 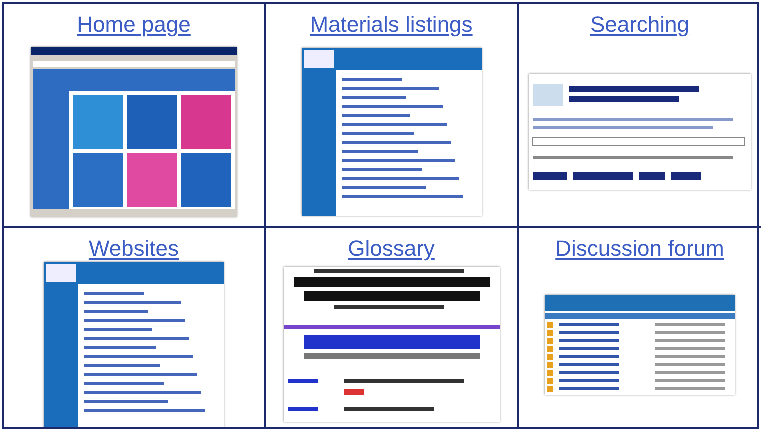 What do you see at coordinates (640, 249) in the screenshot?
I see `page-link: Discussion forum` at bounding box center [640, 249].